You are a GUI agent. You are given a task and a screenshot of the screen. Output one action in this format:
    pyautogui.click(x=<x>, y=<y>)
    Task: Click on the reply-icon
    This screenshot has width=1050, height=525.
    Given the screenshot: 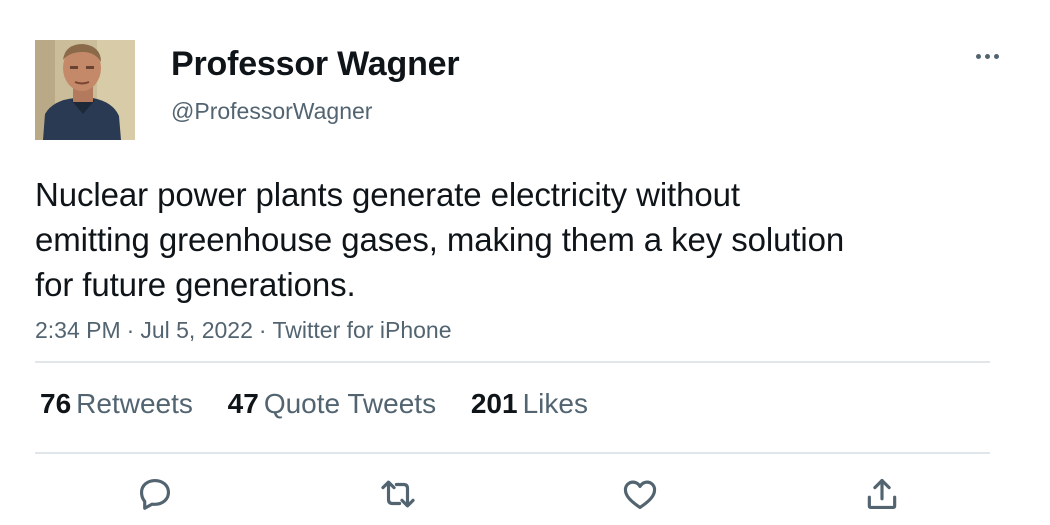 What is the action you would take?
    pyautogui.click(x=155, y=494)
    